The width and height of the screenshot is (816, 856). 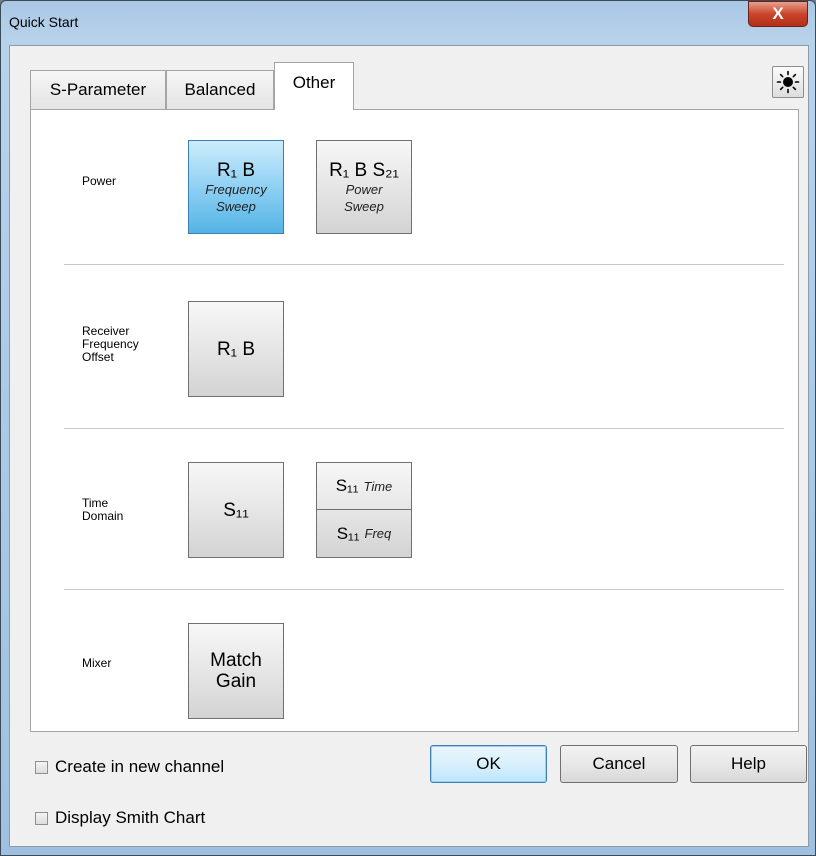 I want to click on time-domain-split-button: S₁₁ Time S₁₁ Freq, so click(x=364, y=510).